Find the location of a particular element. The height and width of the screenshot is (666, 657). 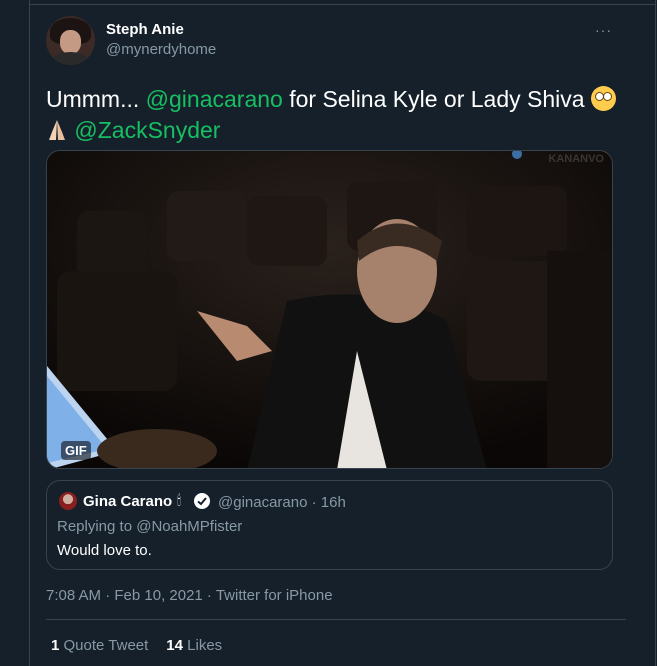

gif-watermark: KANANVO is located at coordinates (576, 159).